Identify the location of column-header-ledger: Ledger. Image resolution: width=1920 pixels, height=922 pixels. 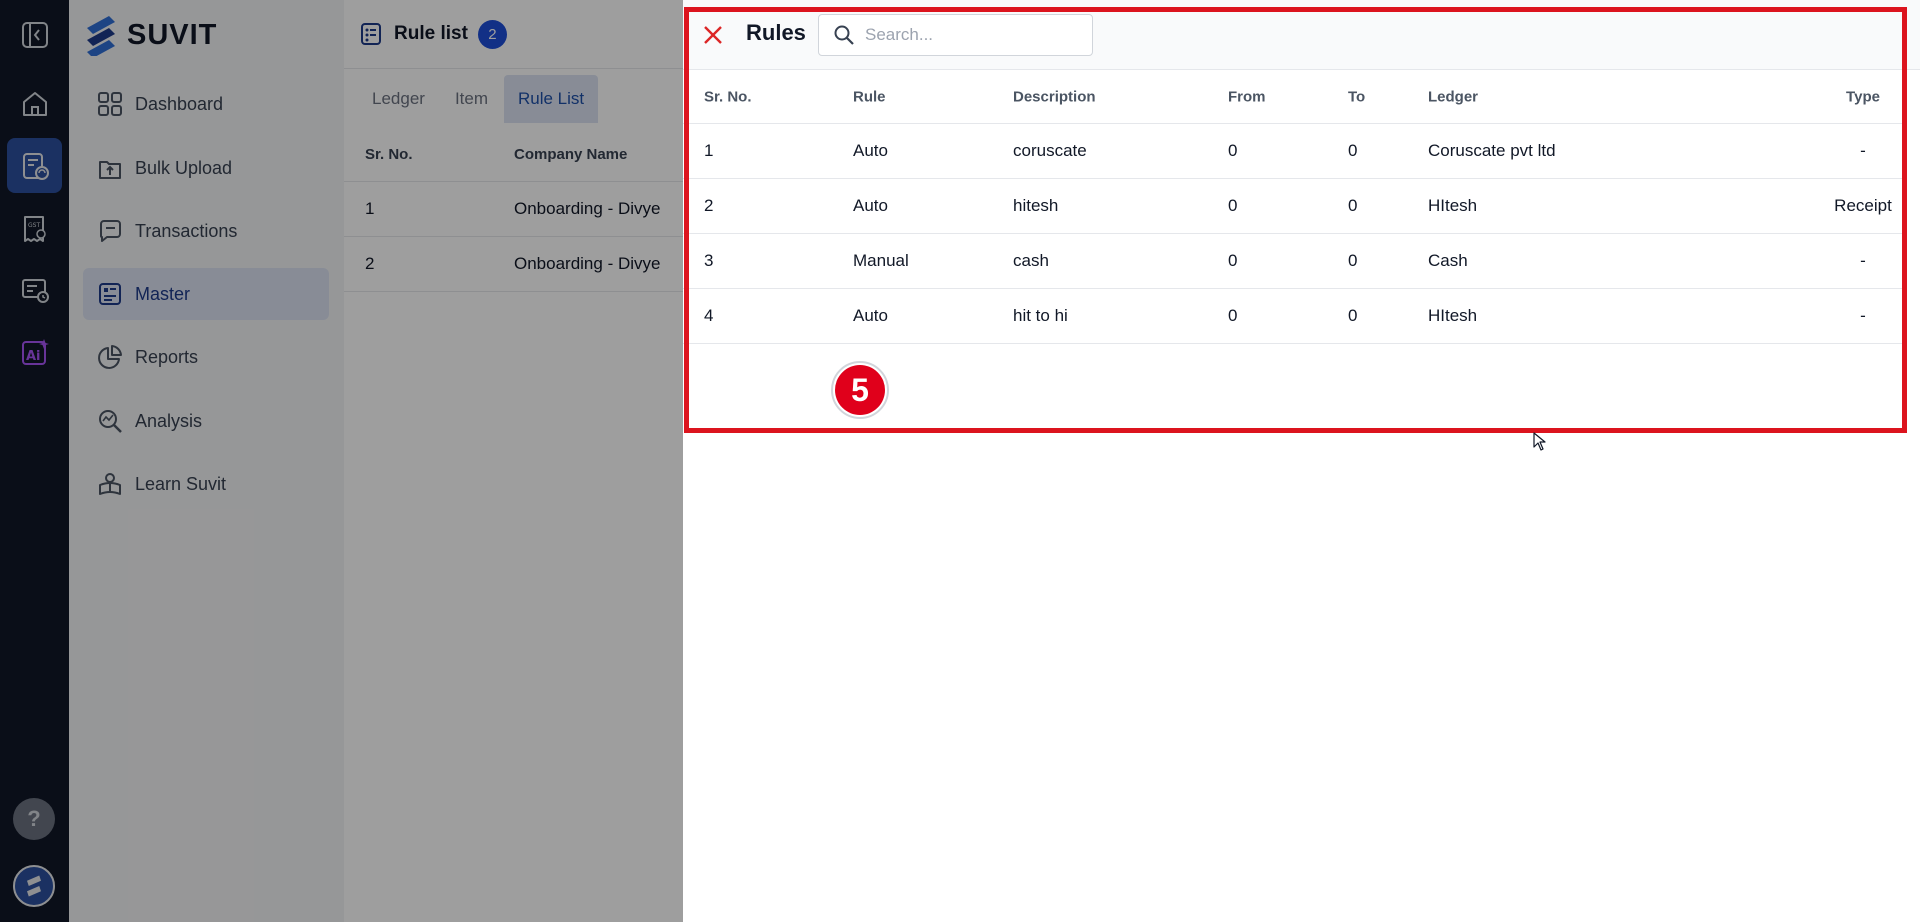
(1453, 96).